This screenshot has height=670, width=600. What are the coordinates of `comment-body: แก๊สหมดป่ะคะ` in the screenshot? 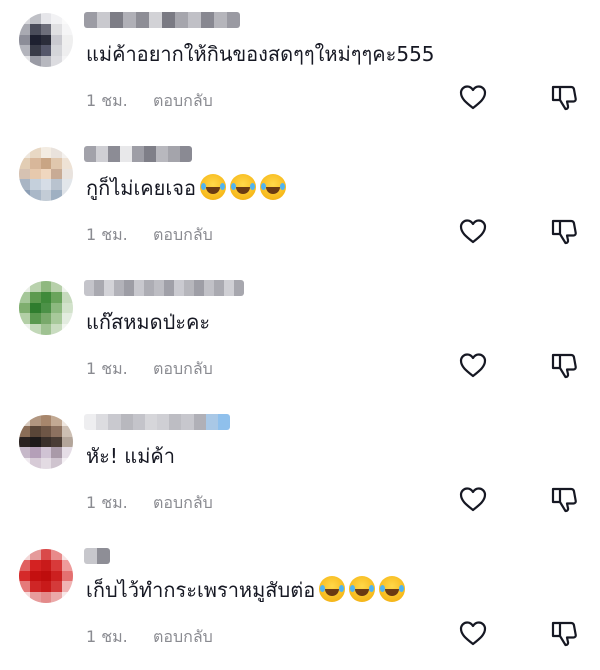 It's located at (148, 322).